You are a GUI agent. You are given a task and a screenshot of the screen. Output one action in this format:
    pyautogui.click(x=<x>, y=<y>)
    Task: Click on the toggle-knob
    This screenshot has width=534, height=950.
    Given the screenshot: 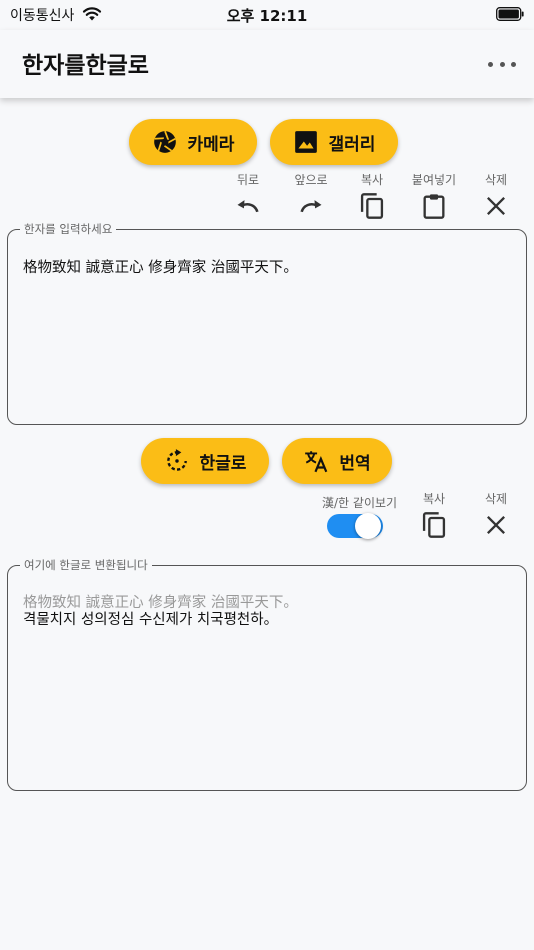 What is the action you would take?
    pyautogui.click(x=368, y=526)
    